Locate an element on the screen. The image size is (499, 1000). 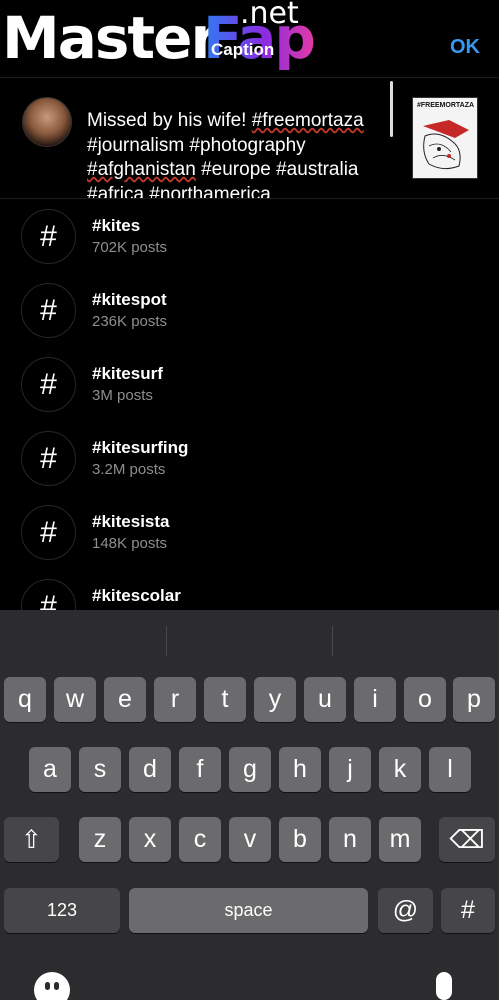
at-key: @ is located at coordinates (405, 910).